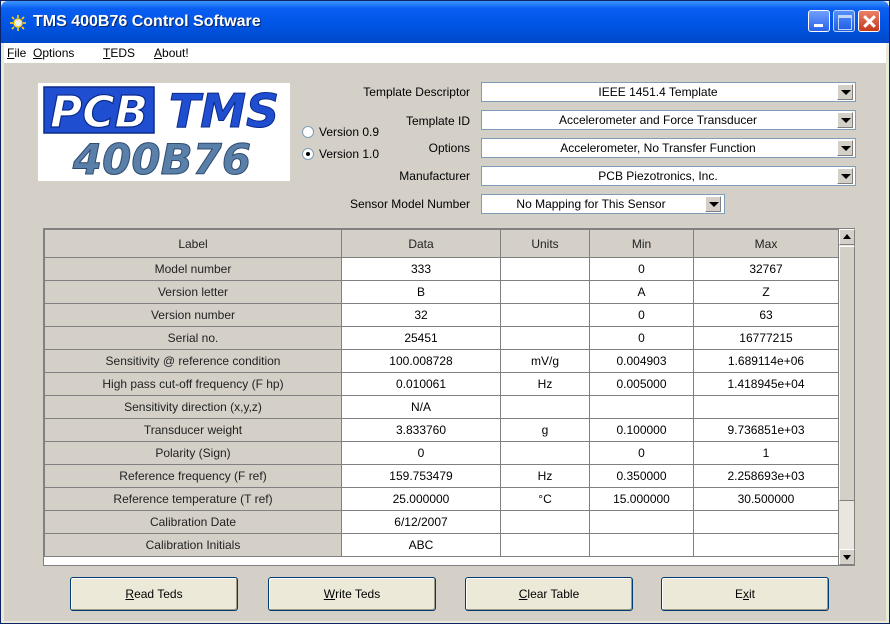 The image size is (890, 624). Describe the element at coordinates (766, 292) in the screenshot. I see `cell-max: Z` at that location.